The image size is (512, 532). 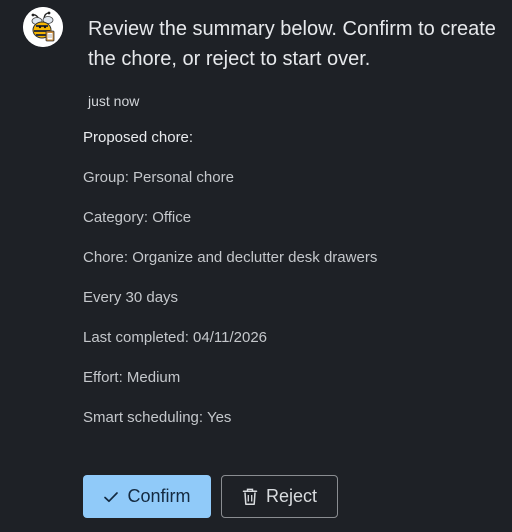 What do you see at coordinates (250, 496) in the screenshot?
I see `trash-icon` at bounding box center [250, 496].